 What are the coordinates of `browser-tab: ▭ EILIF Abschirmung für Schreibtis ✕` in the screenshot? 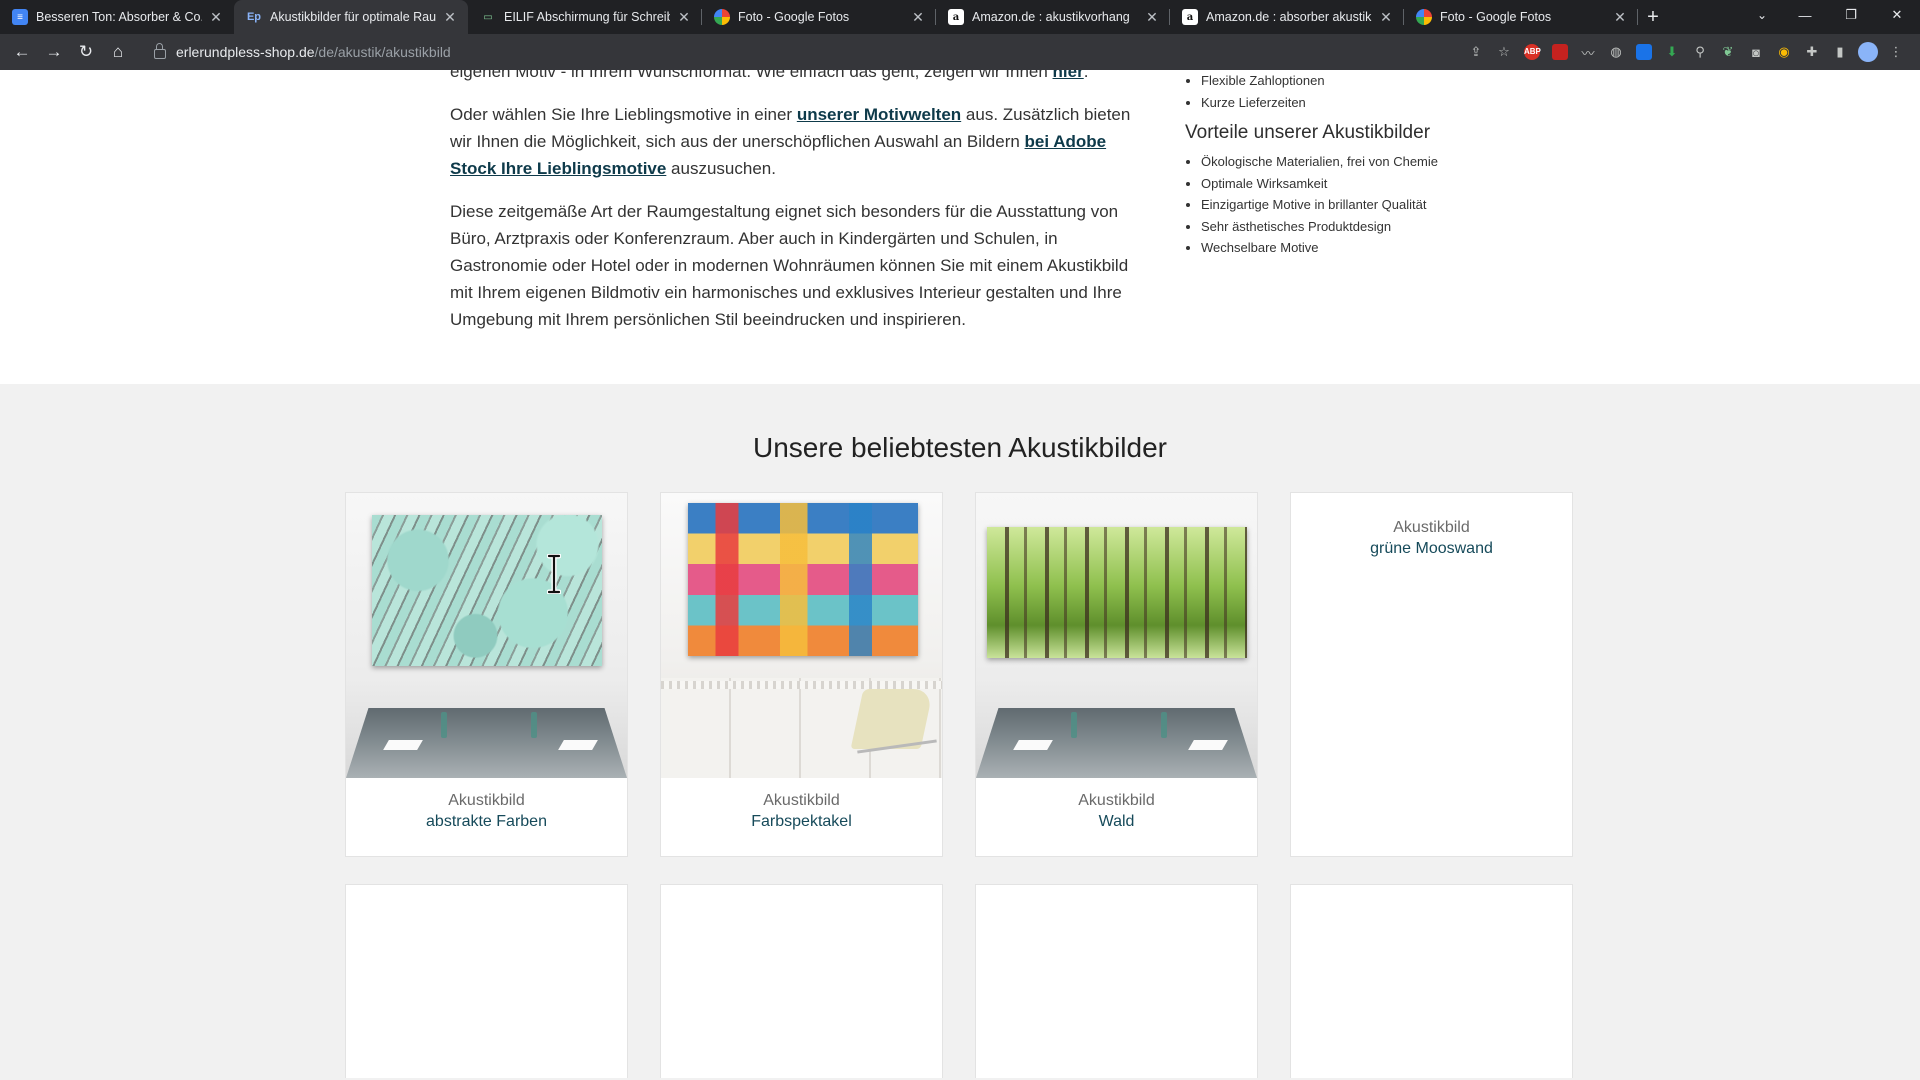 It's located at (585, 17).